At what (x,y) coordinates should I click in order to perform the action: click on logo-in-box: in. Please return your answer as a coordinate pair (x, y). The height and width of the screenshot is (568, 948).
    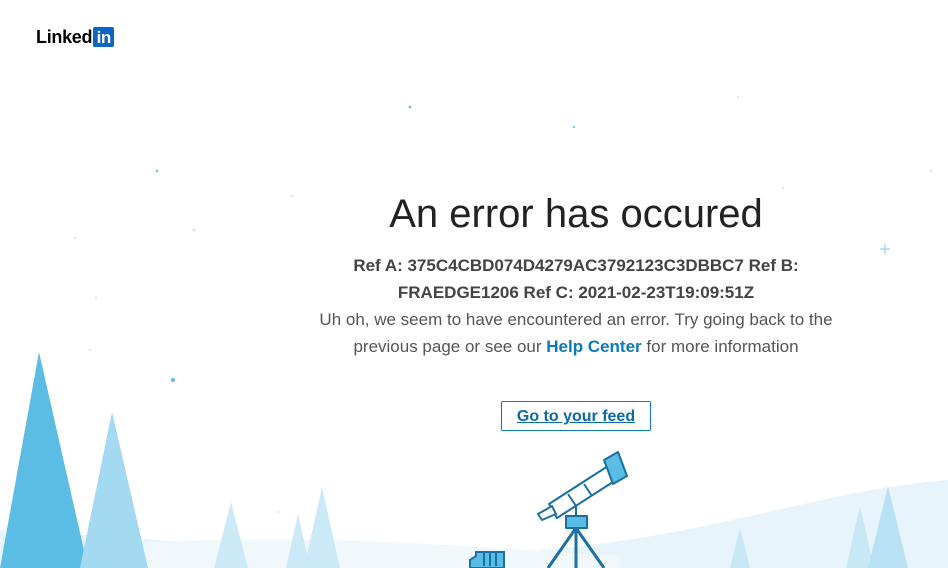
    Looking at the image, I should click on (104, 37).